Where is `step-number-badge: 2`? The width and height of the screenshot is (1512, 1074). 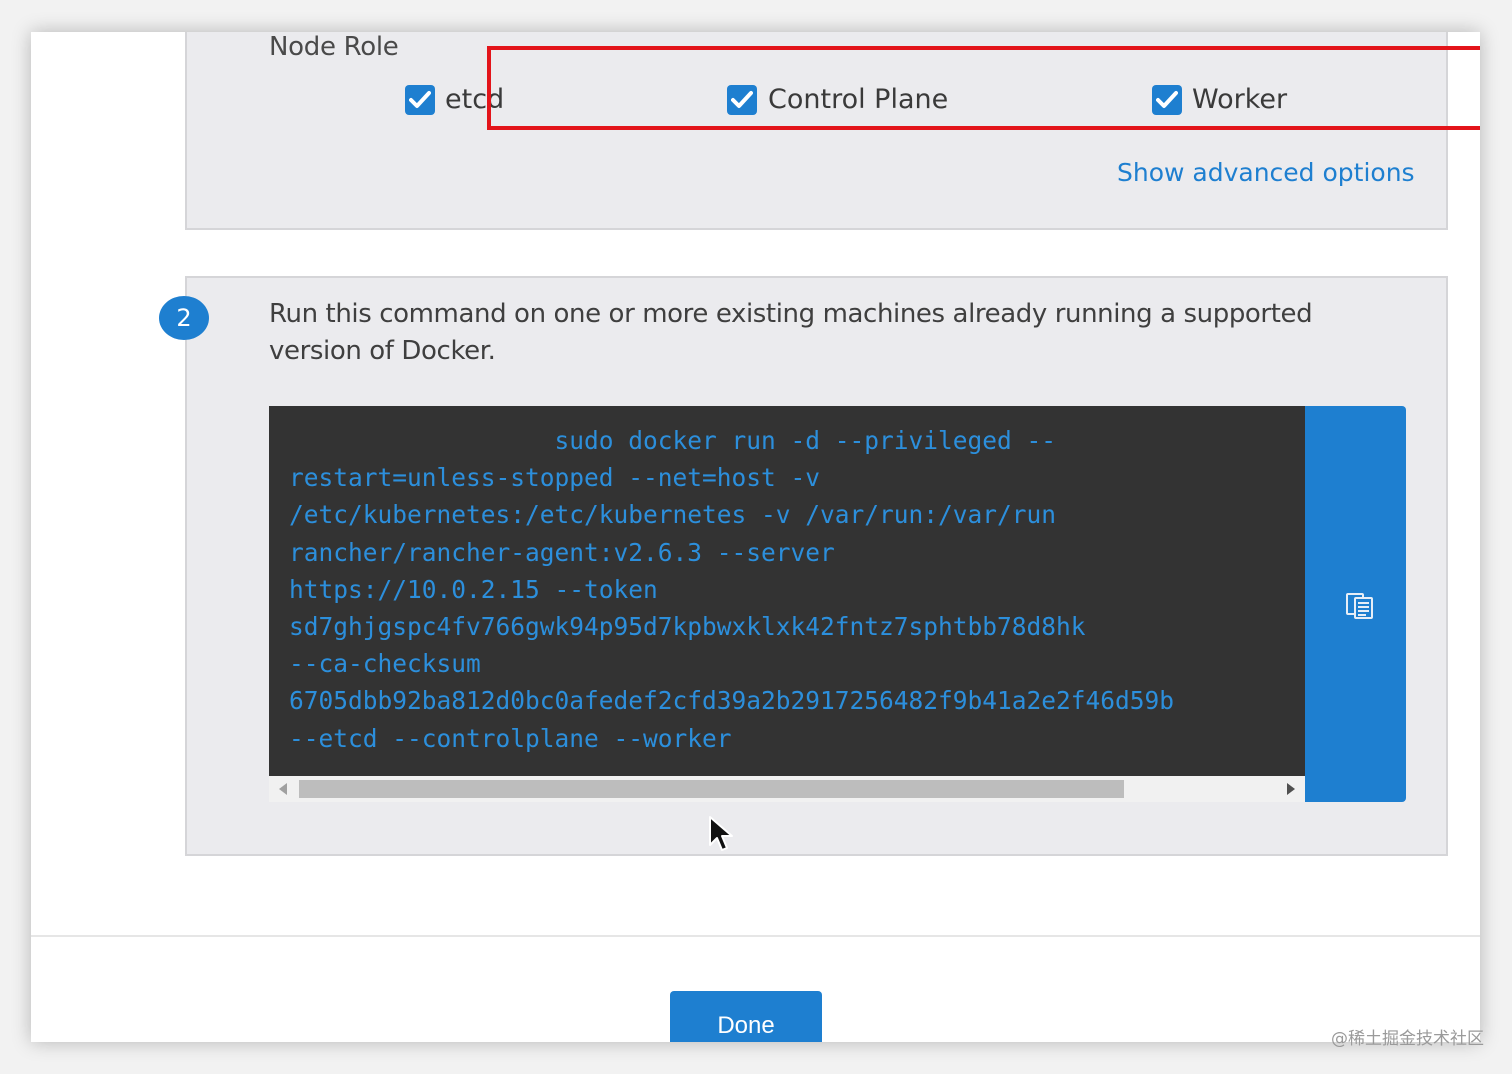 step-number-badge: 2 is located at coordinates (184, 318).